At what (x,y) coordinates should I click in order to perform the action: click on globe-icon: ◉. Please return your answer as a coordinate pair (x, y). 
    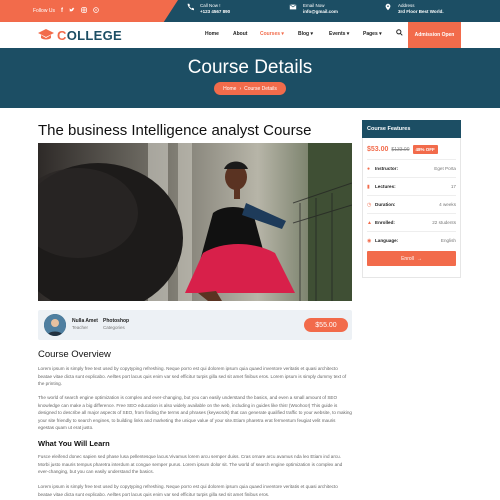
    Looking at the image, I should click on (369, 241).